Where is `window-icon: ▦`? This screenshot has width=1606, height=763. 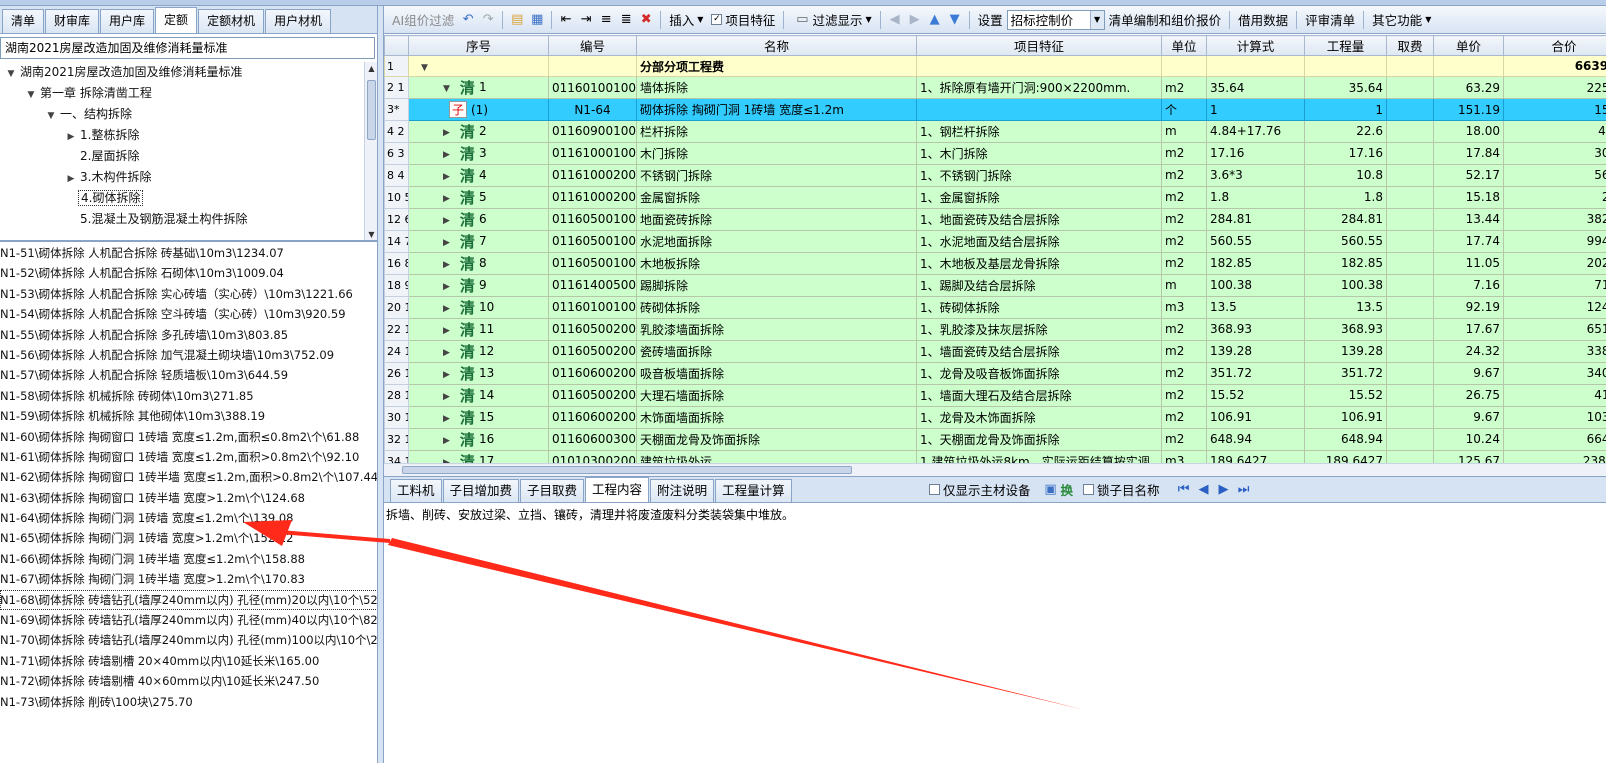 window-icon: ▦ is located at coordinates (537, 20).